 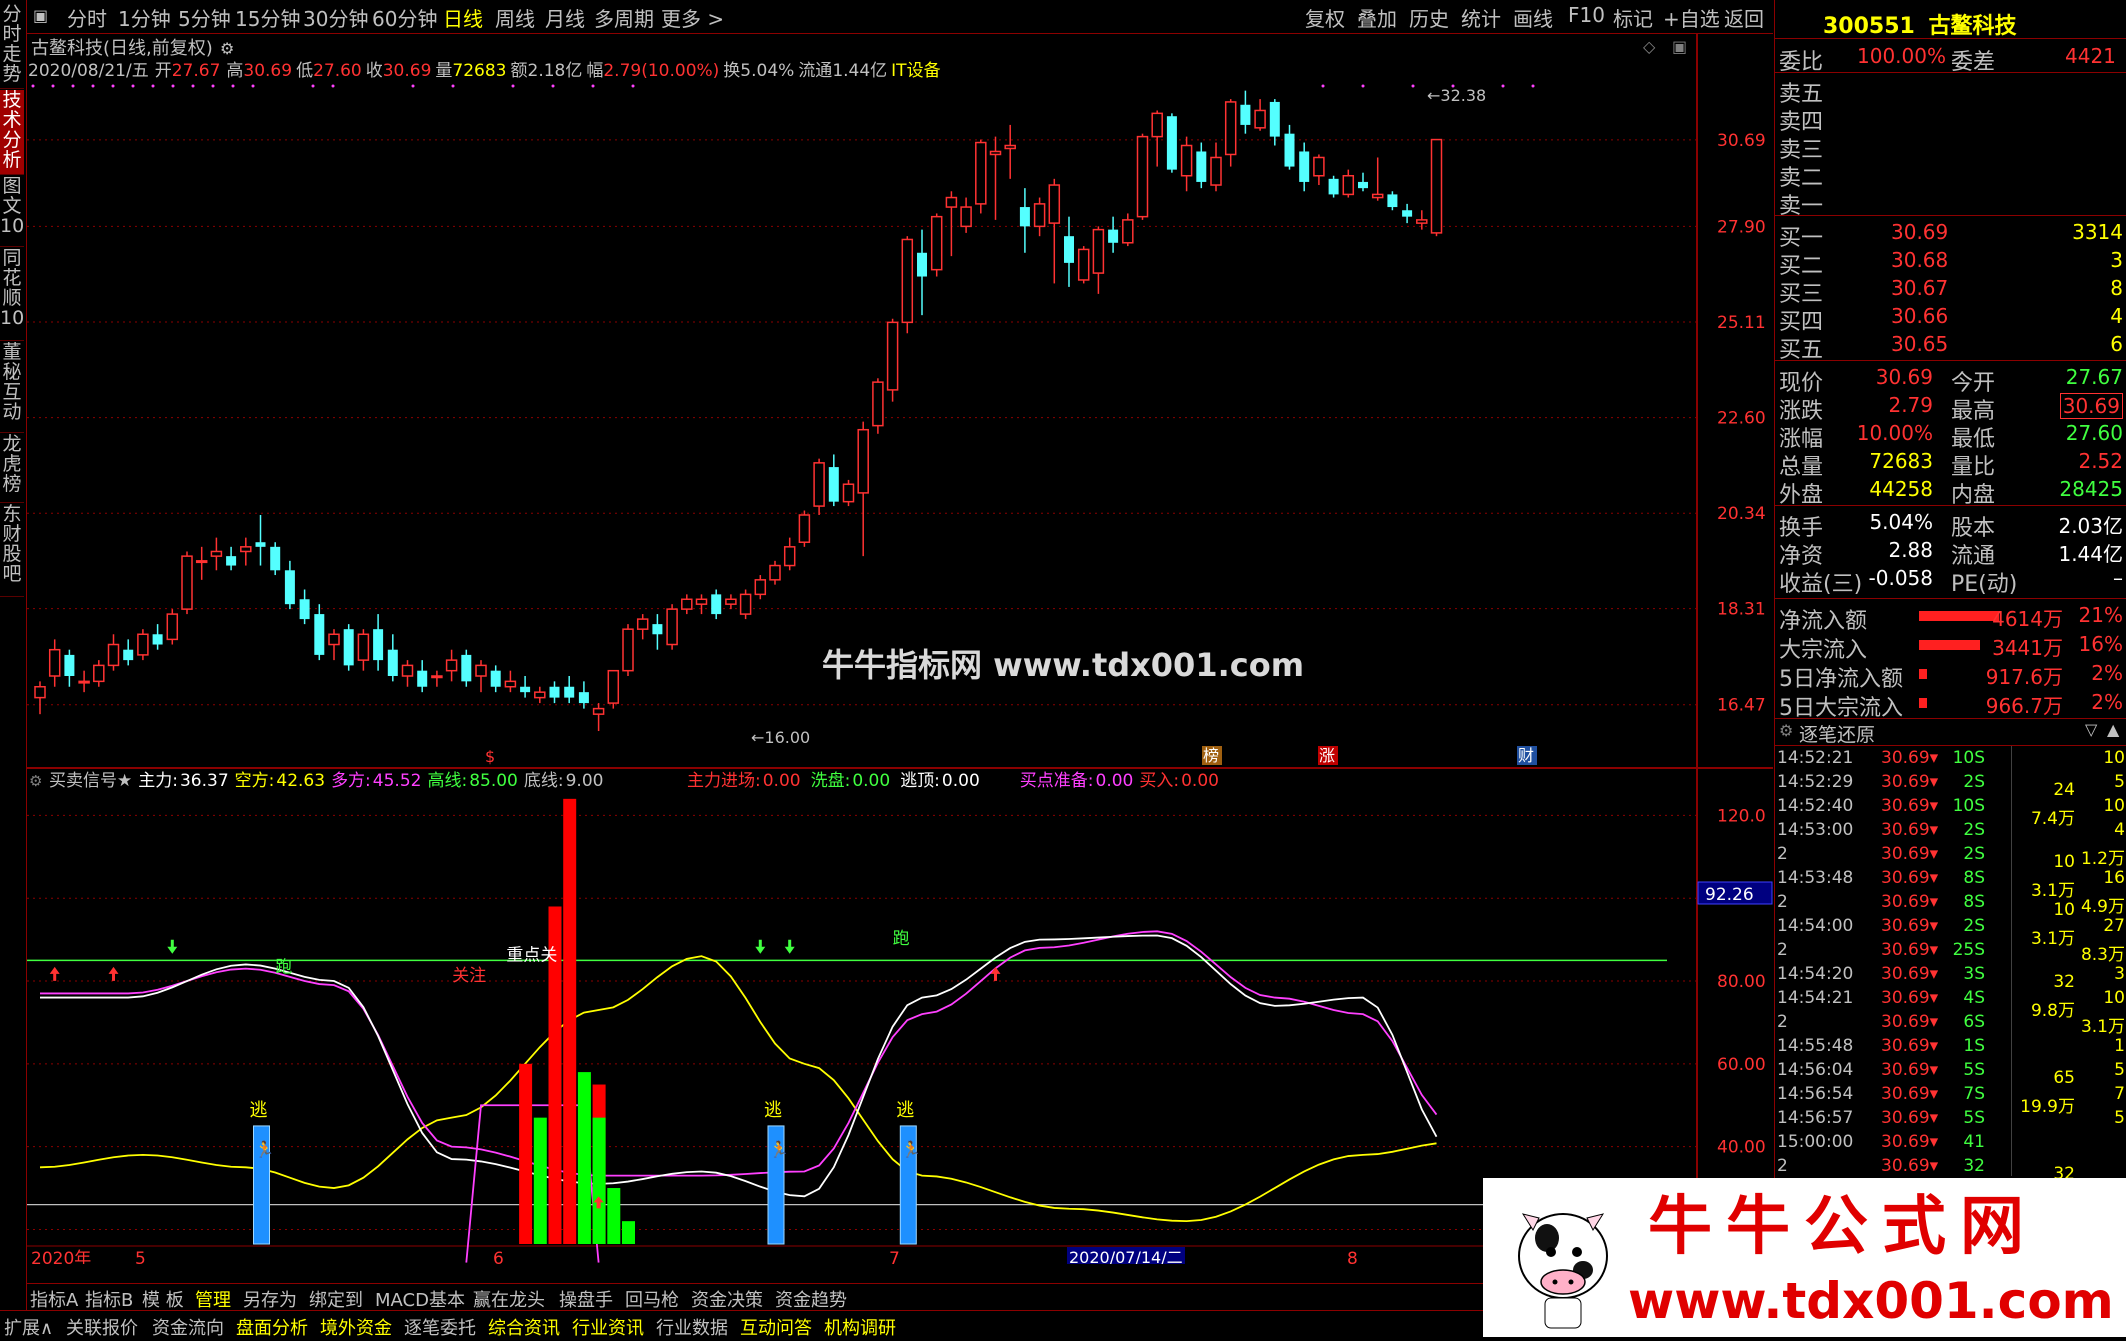 I want to click on tab-macd: MACD基本, so click(x=420, y=1299).